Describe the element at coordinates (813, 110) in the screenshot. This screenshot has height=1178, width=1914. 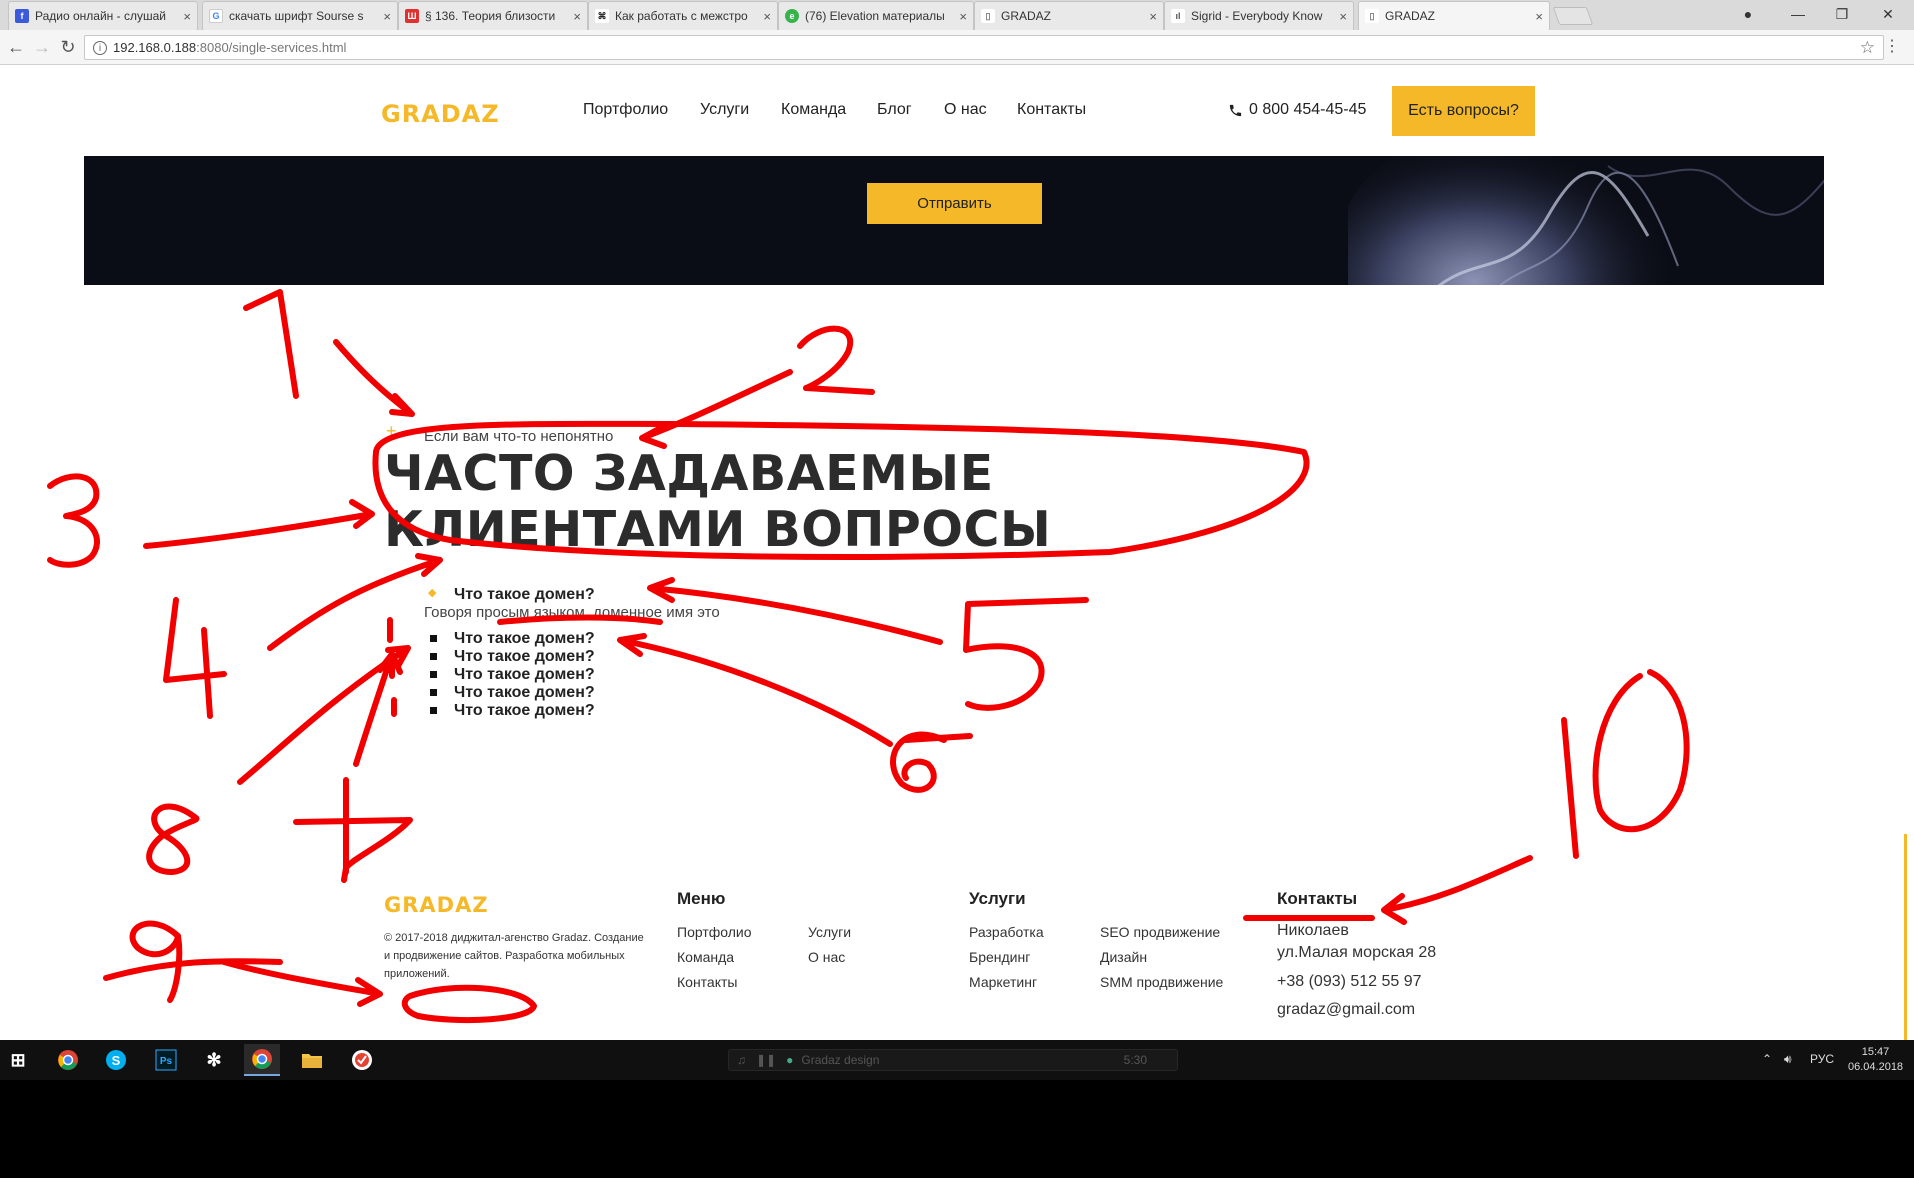
I see `nav-team: Команда` at that location.